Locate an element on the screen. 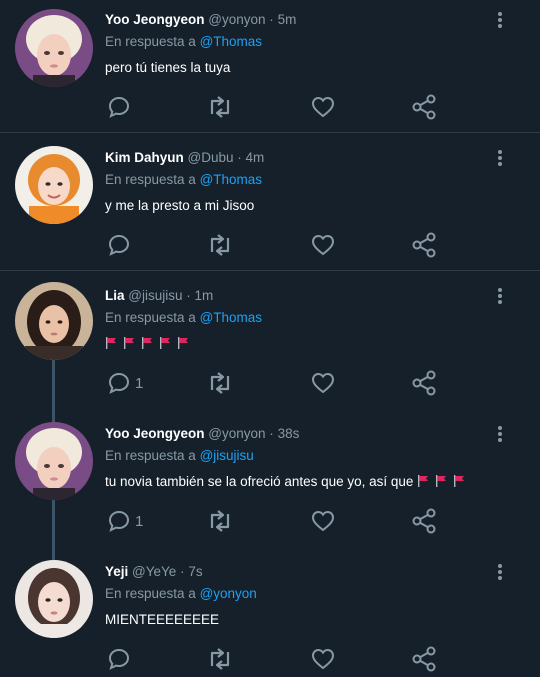  timestamp: 5m is located at coordinates (287, 19).